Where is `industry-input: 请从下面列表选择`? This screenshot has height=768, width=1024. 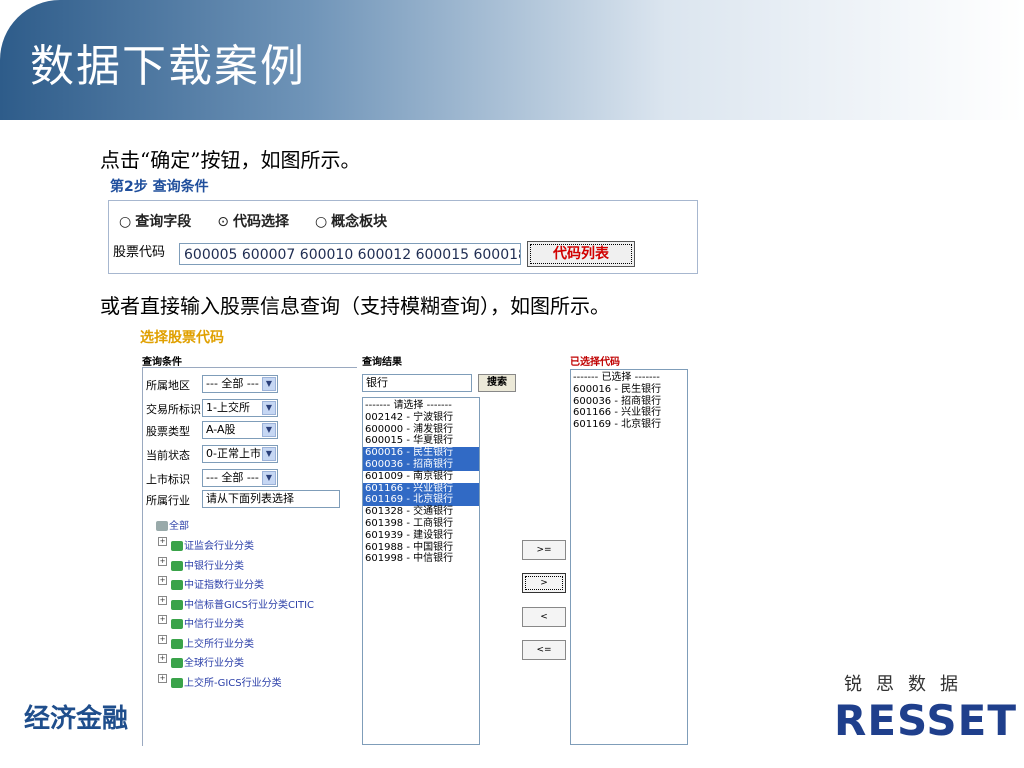
industry-input: 请从下面列表选择 is located at coordinates (271, 499).